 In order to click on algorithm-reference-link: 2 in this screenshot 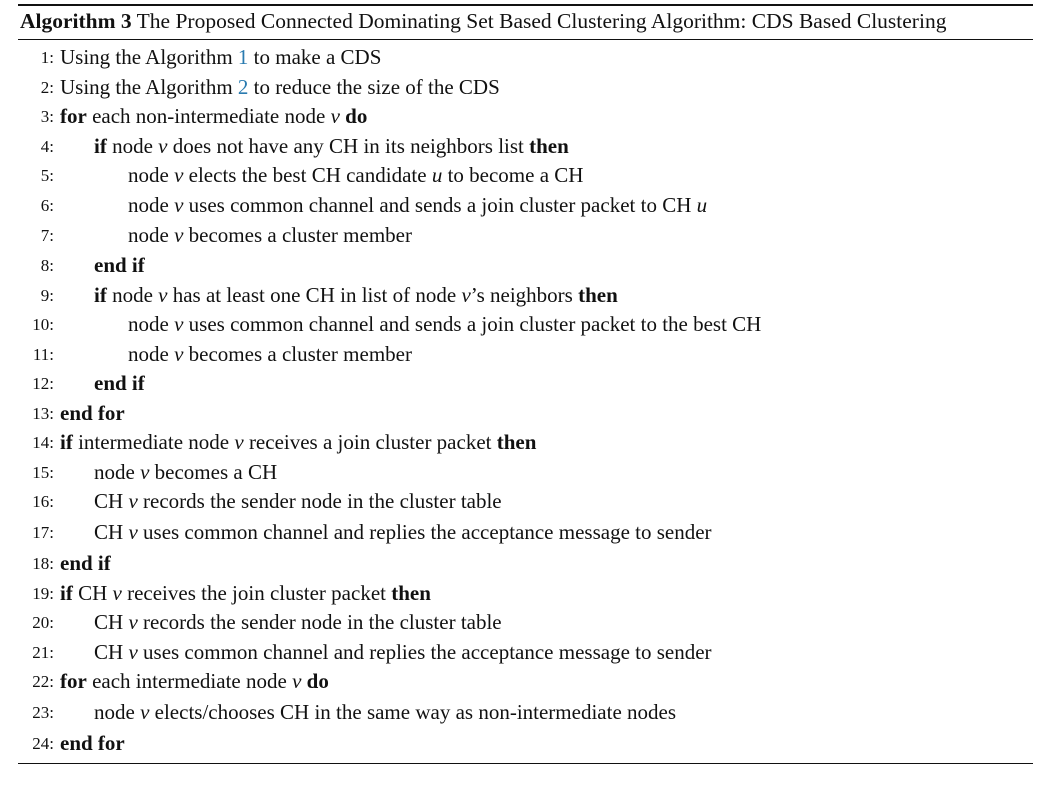, I will do `click(243, 87)`.